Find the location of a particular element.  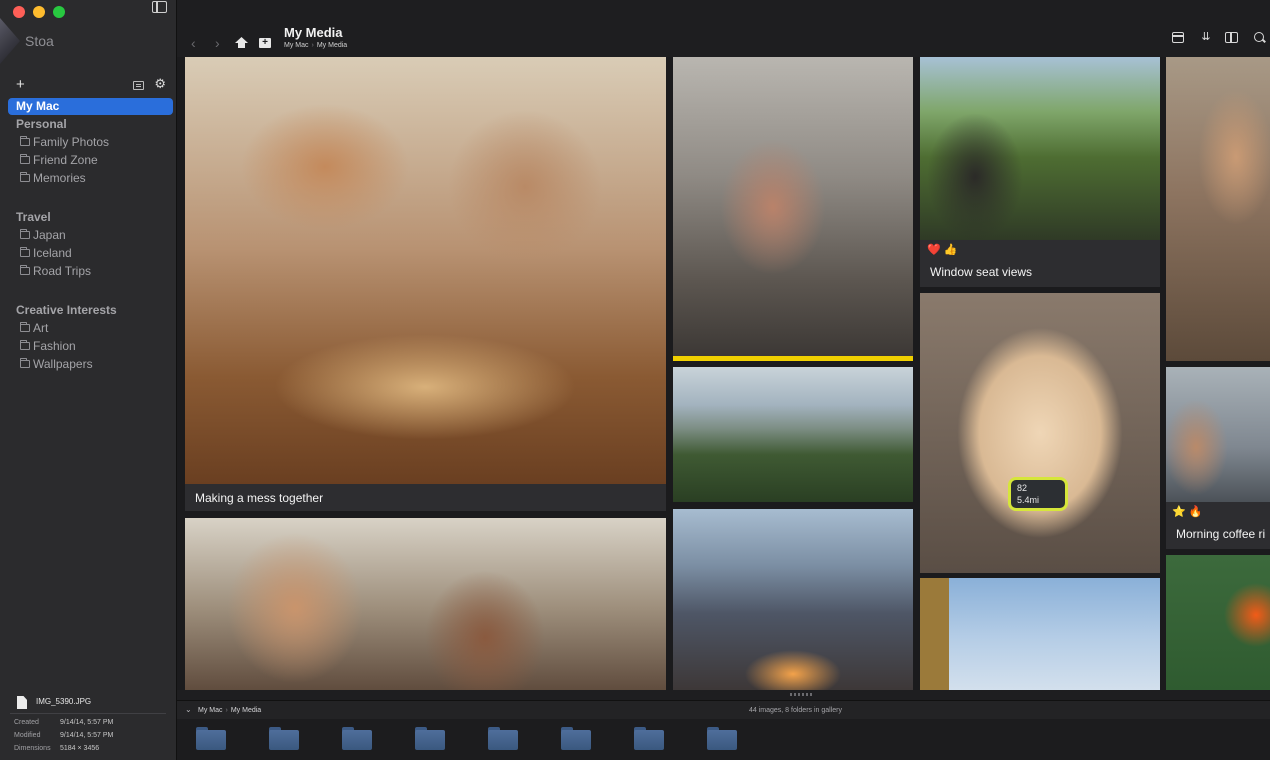

forward-icon: › is located at coordinates (217, 43).